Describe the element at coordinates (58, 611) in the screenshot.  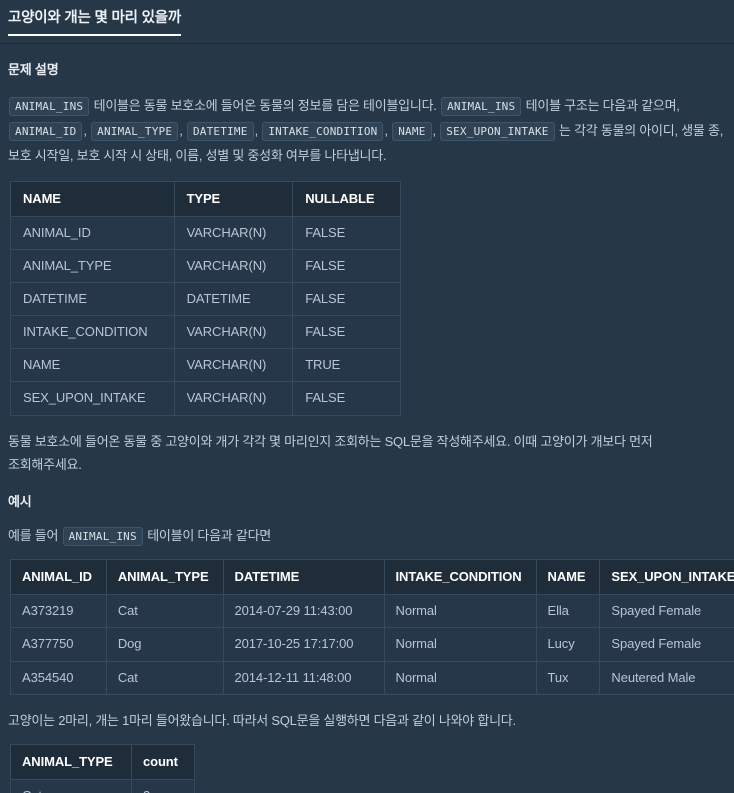
I see `cell: A373219` at that location.